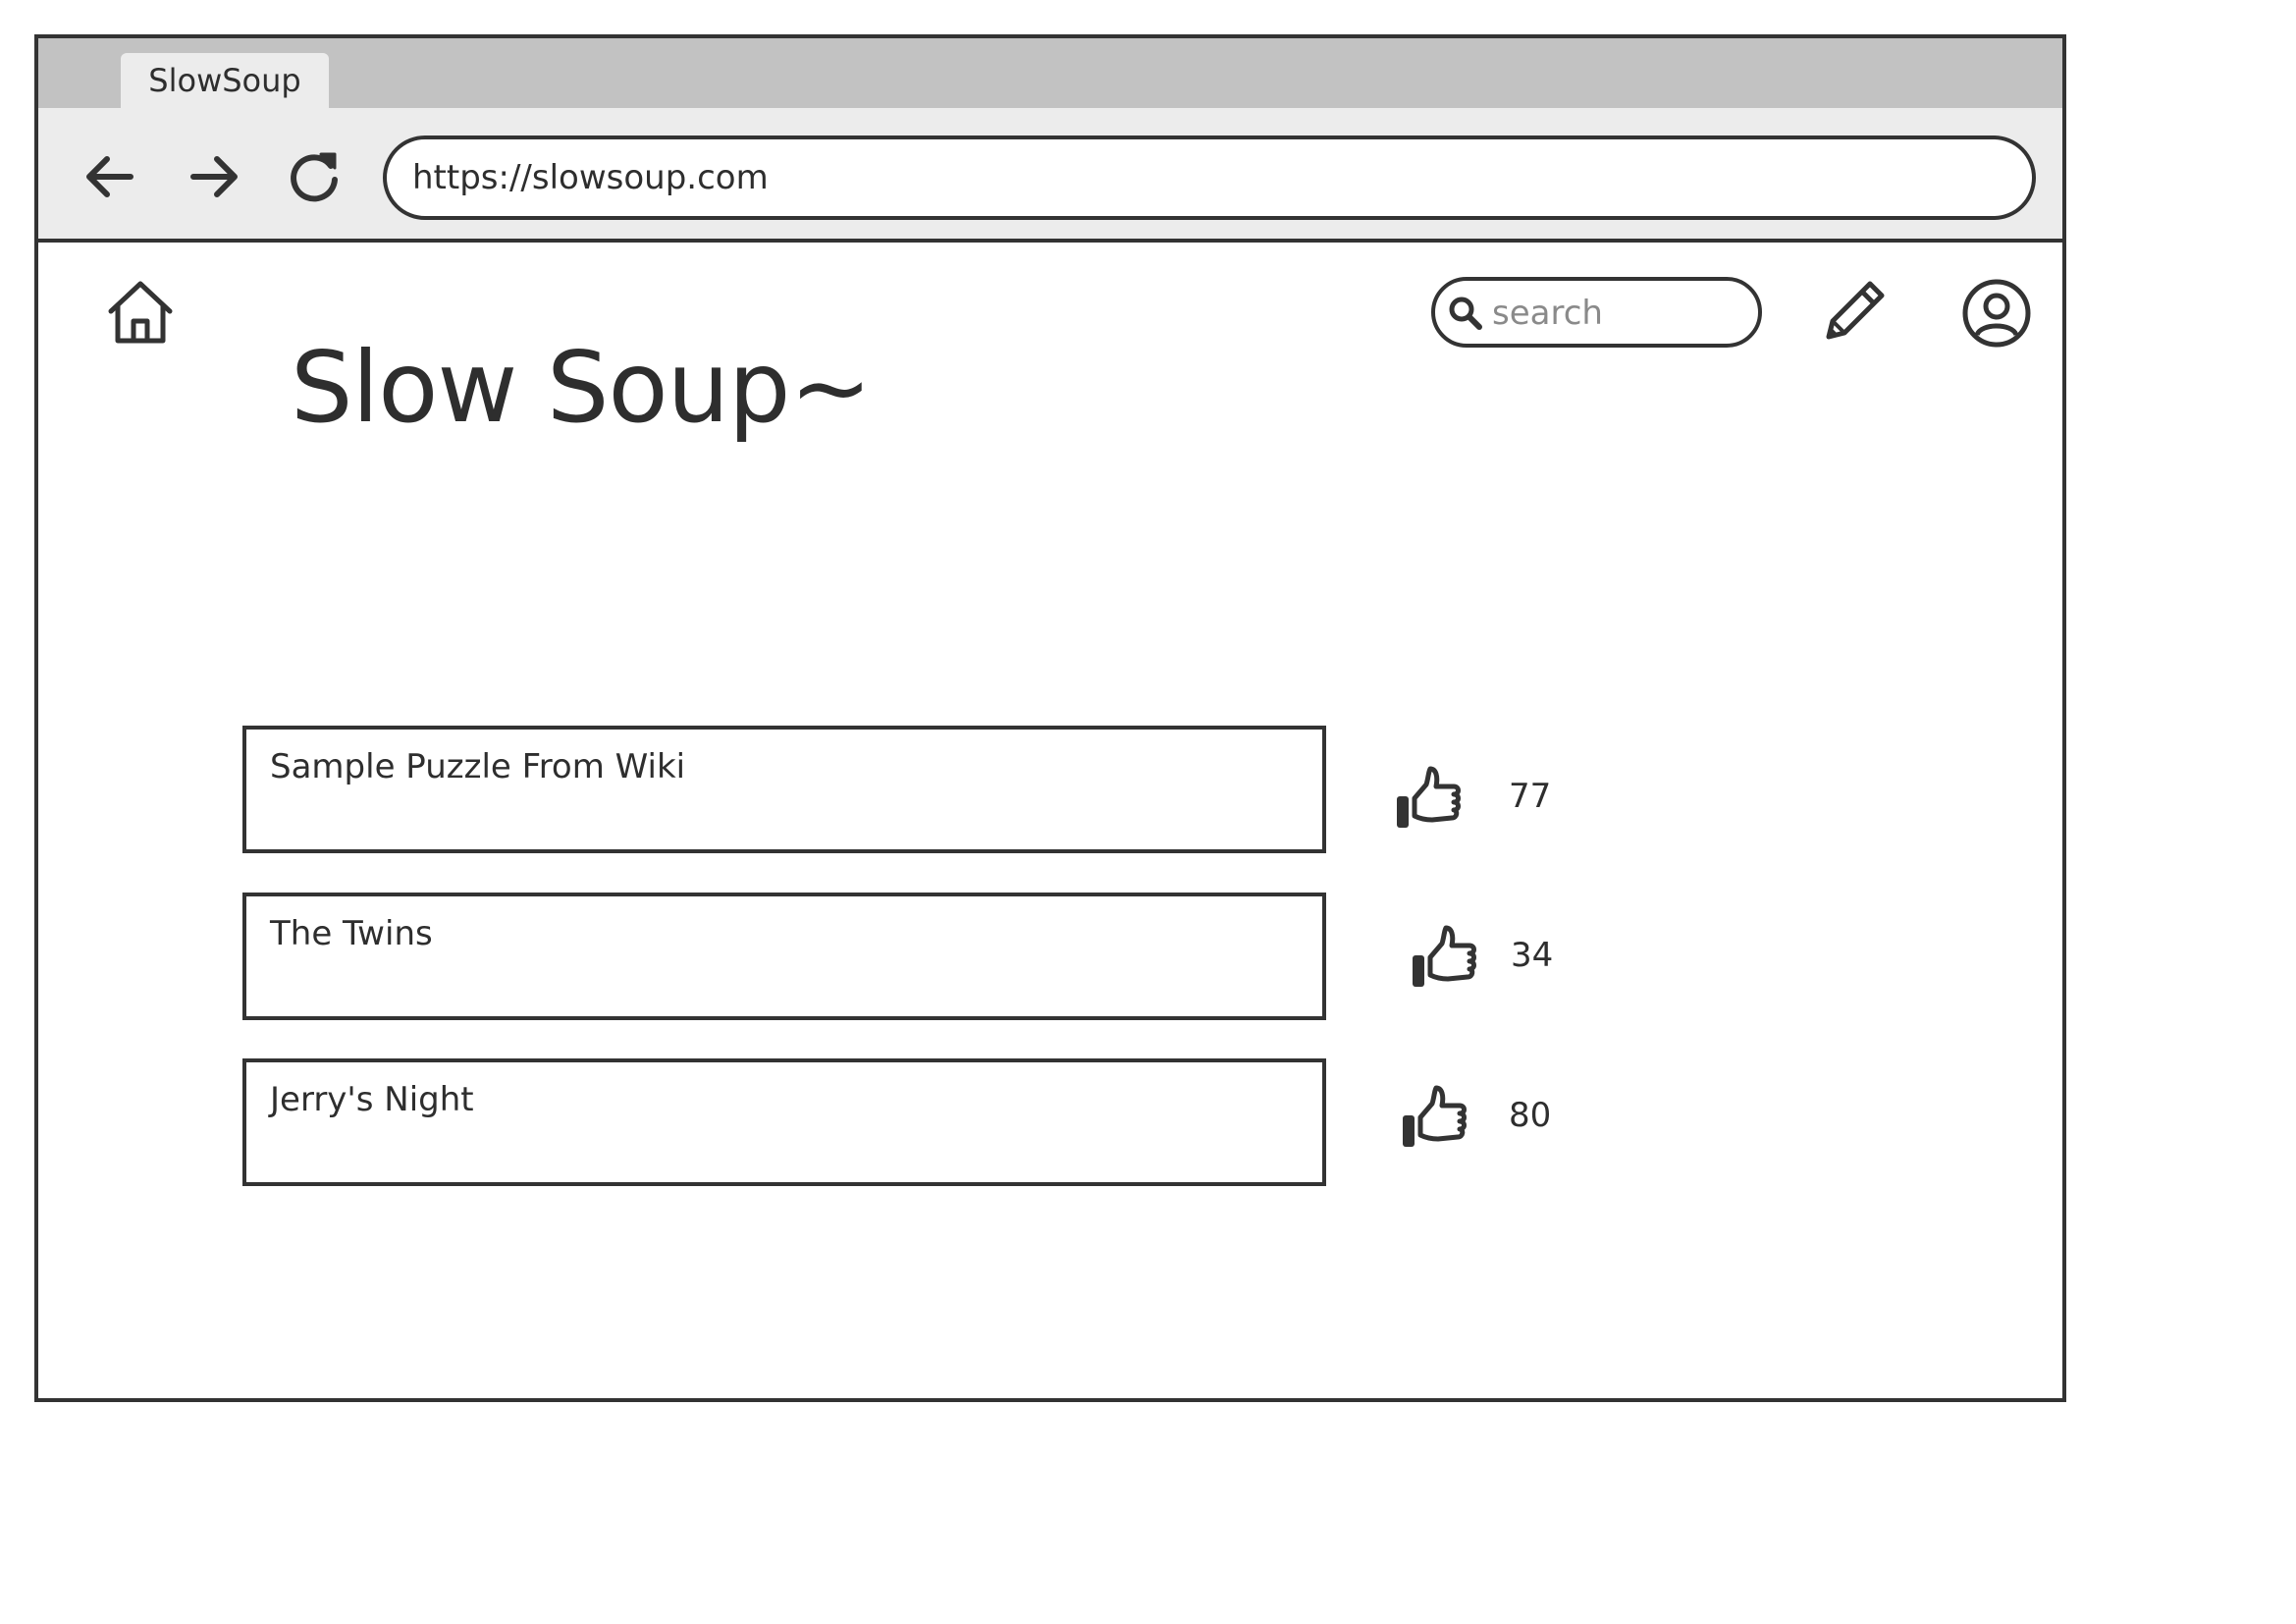 This screenshot has width=2296, height=1624. Describe the element at coordinates (1465, 313) in the screenshot. I see `search-icon` at that location.